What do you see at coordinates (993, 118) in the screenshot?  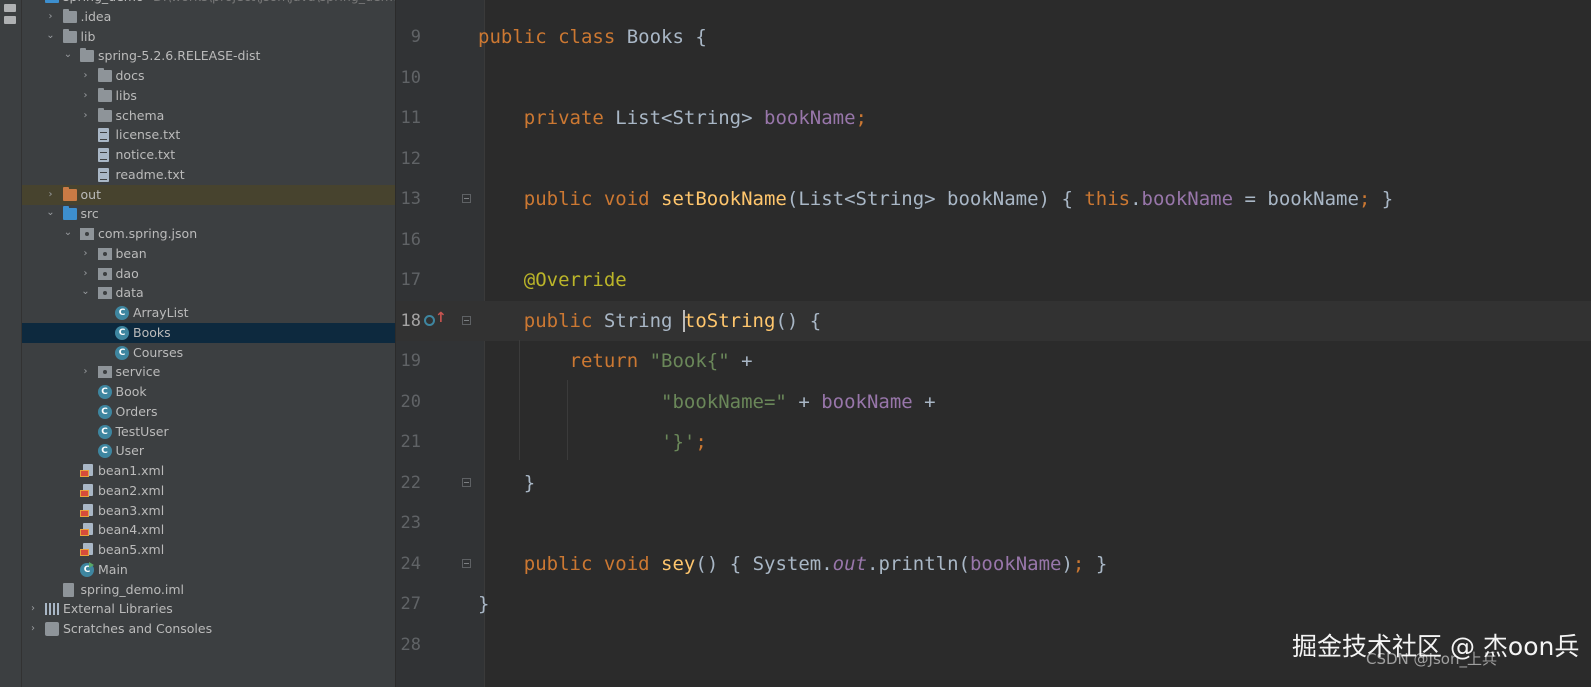 I see `code-line: 11 private List<String> bookName;` at bounding box center [993, 118].